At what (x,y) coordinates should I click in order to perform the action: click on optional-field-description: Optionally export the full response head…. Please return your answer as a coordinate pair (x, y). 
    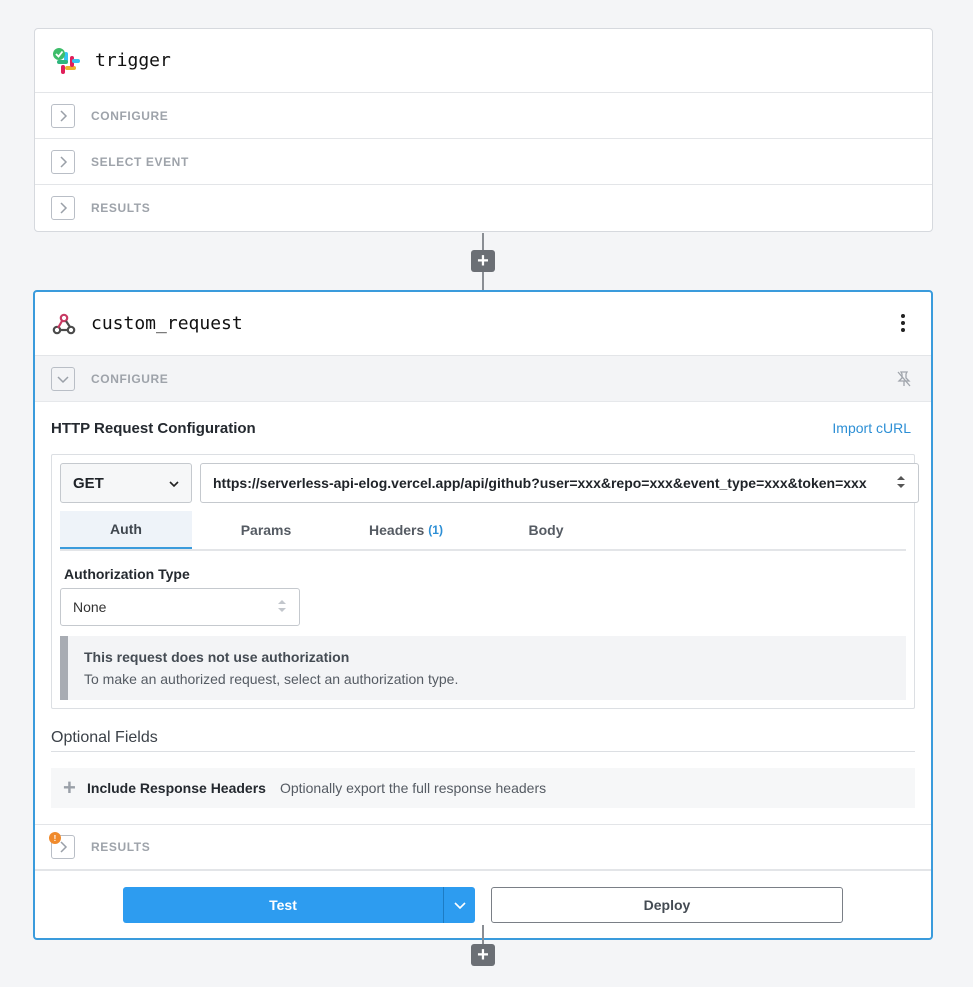
    Looking at the image, I should click on (413, 788).